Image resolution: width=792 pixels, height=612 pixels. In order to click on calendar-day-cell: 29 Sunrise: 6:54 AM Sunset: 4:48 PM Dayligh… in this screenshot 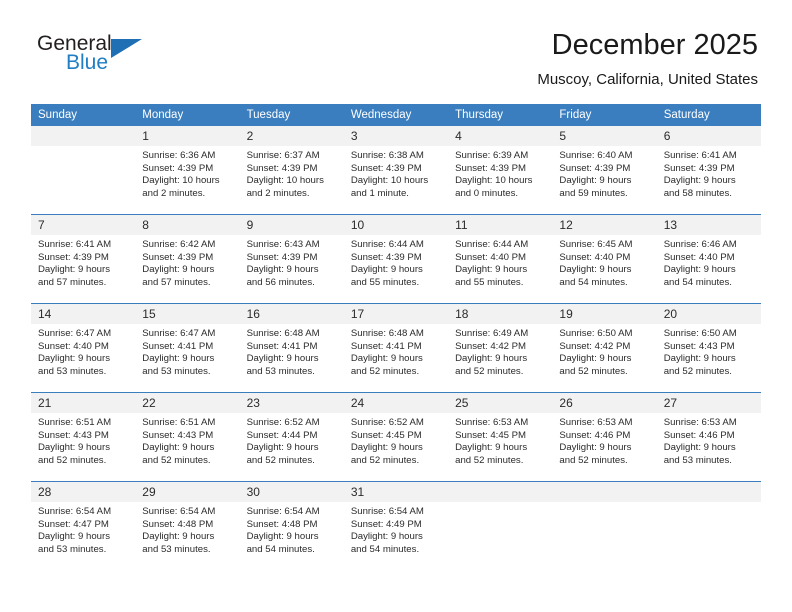, I will do `click(187, 525)`.